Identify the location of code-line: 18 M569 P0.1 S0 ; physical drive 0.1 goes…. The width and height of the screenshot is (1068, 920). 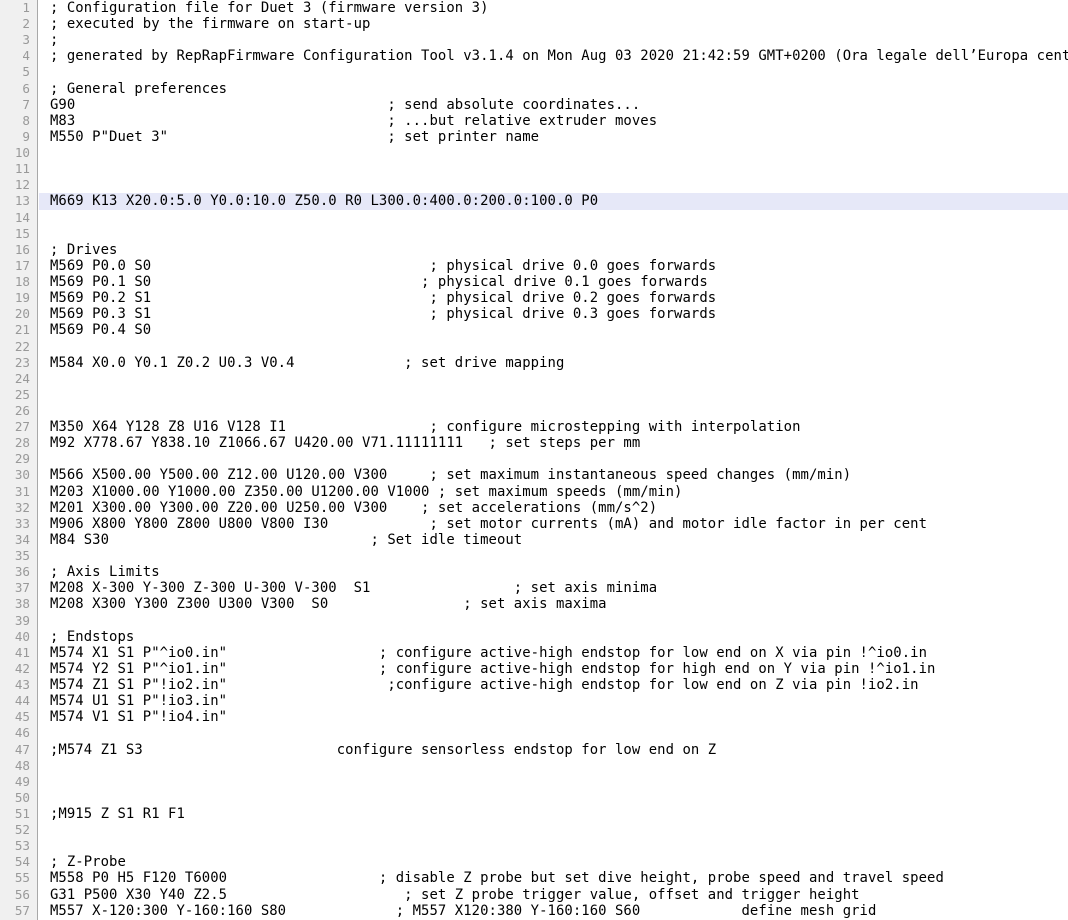
(534, 282).